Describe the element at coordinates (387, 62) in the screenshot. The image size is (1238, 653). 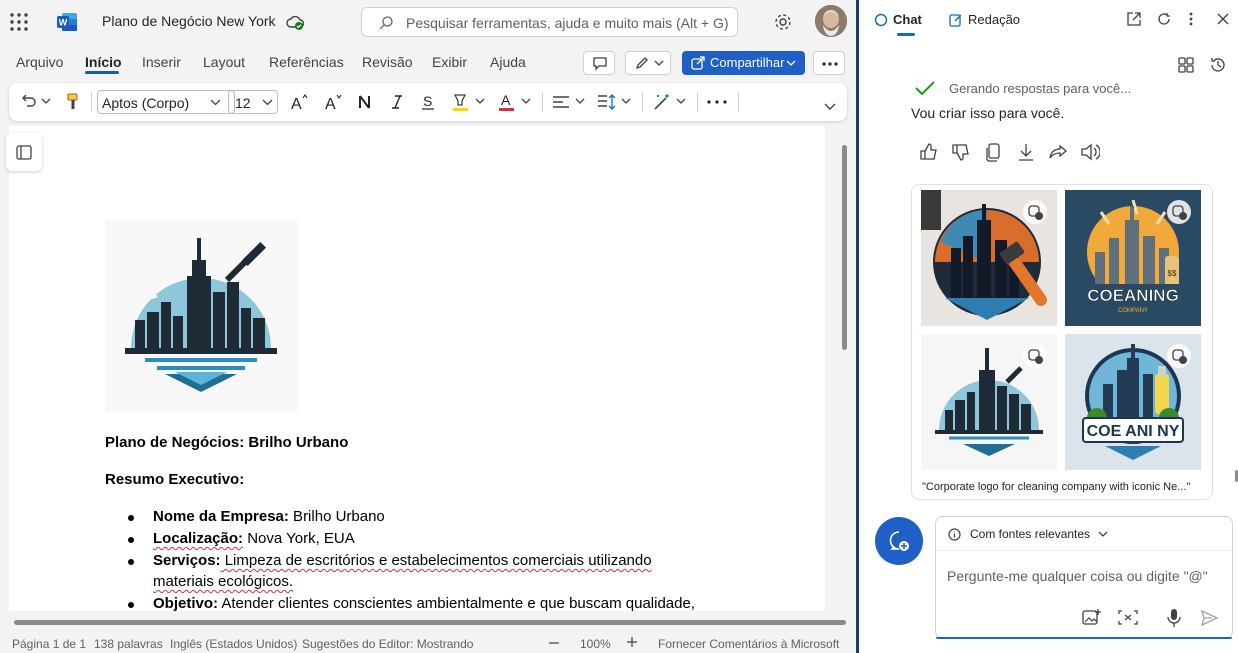
I see `tab-revisao: Revisão` at that location.